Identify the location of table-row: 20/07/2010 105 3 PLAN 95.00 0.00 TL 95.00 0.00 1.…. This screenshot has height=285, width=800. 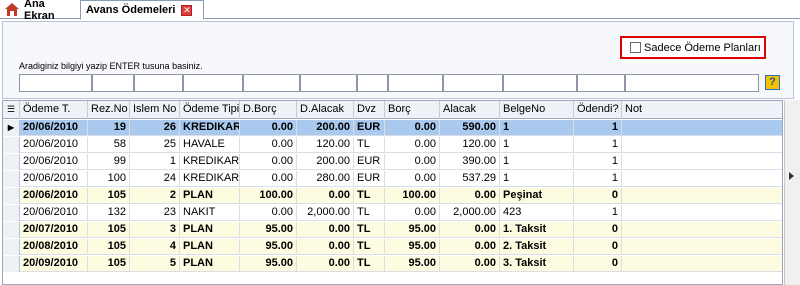
(392, 230).